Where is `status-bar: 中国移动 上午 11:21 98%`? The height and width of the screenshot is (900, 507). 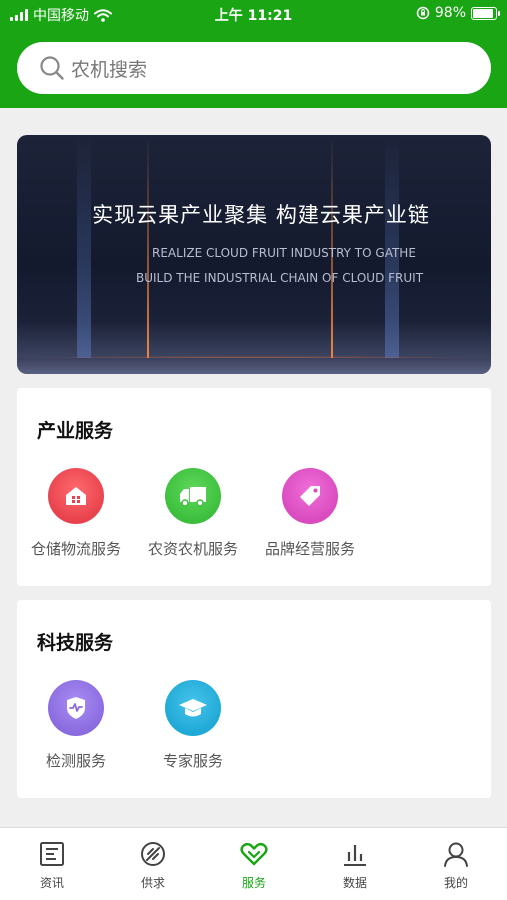
status-bar: 中国移动 上午 11:21 98% is located at coordinates (253, 14).